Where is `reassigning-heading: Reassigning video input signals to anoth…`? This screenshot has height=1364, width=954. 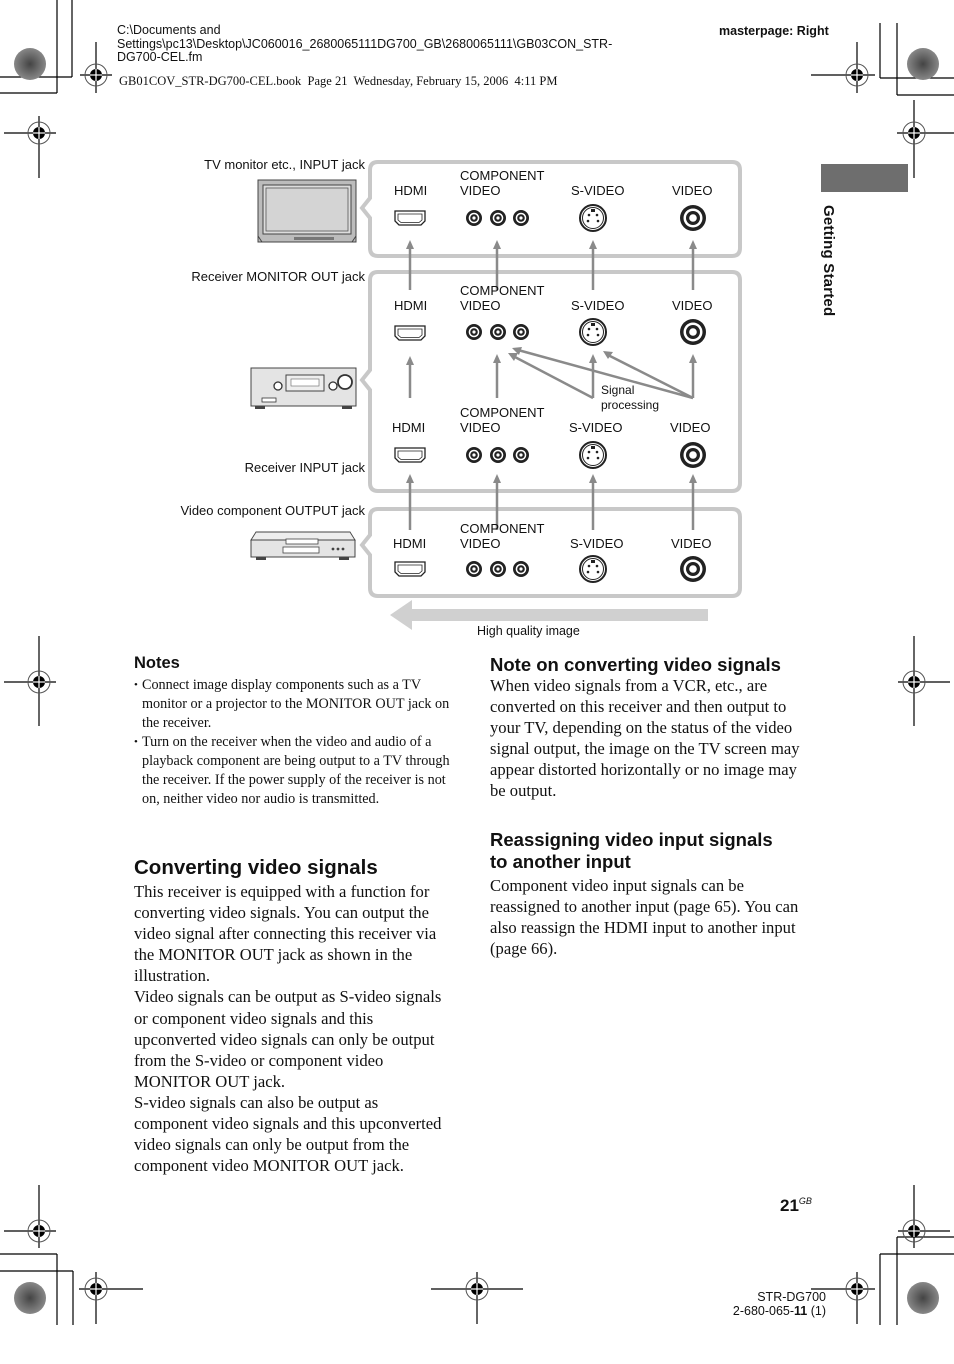
reassigning-heading: Reassigning video input signals to anoth… is located at coordinates (631, 851).